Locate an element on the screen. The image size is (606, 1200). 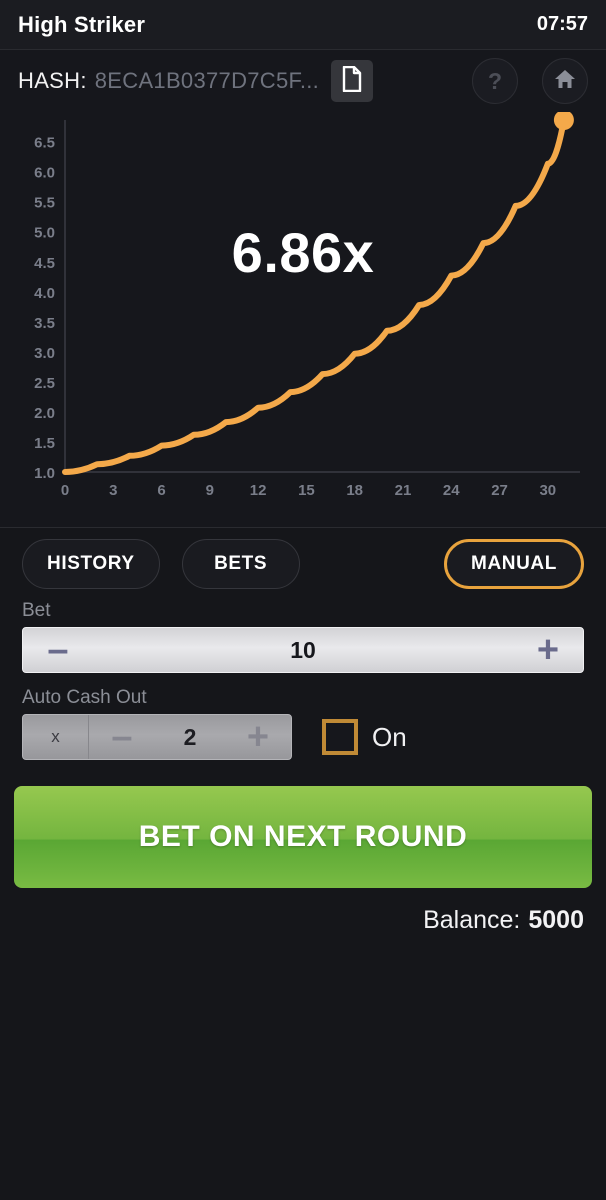
current-multiplier: 6.86x is located at coordinates (303, 252).